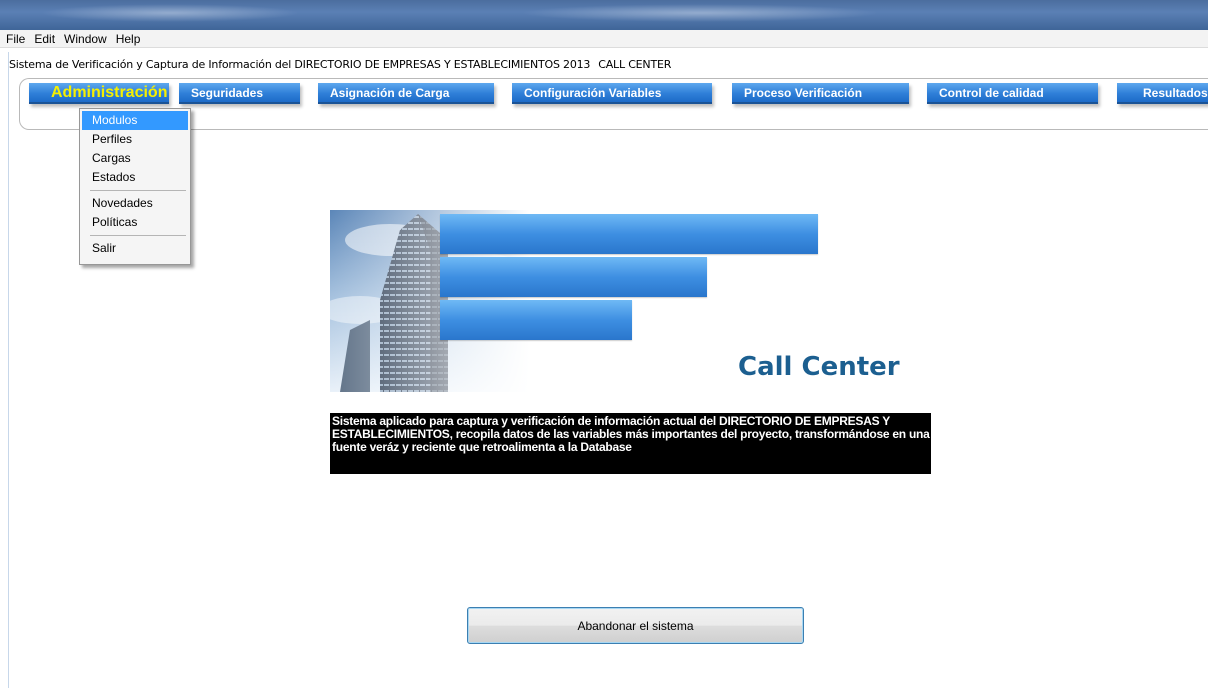  What do you see at coordinates (15, 39) in the screenshot?
I see `menu-file: File` at bounding box center [15, 39].